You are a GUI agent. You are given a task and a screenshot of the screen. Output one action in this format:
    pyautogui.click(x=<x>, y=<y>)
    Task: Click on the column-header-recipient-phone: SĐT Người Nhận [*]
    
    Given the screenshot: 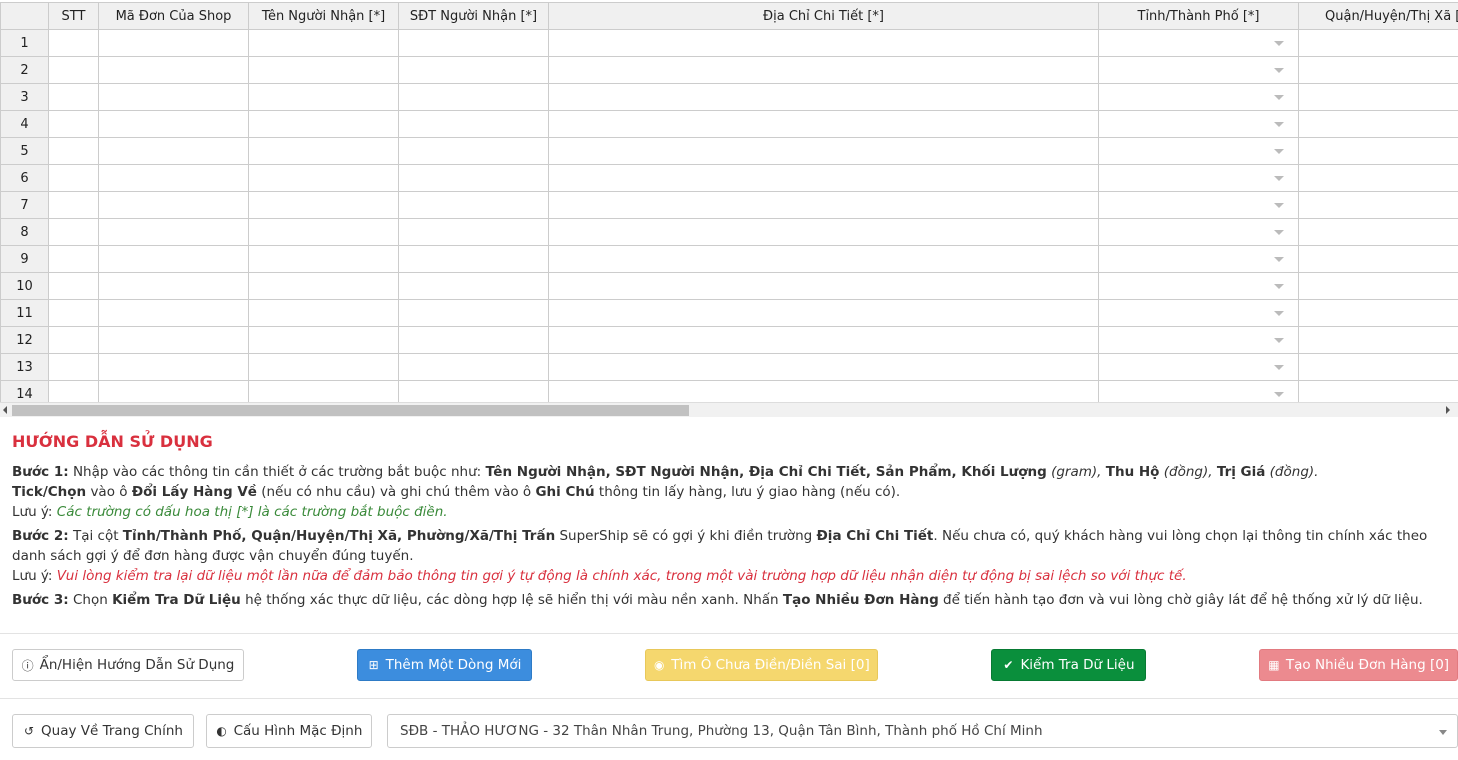 What is the action you would take?
    pyautogui.click(x=473, y=16)
    